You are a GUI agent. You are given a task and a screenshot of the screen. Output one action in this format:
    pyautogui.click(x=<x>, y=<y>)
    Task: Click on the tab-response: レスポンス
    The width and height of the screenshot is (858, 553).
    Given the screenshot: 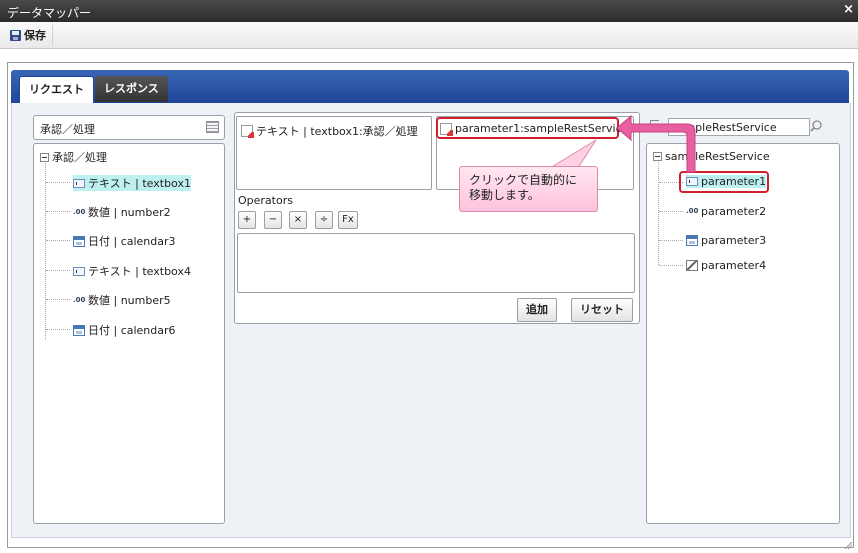 What is the action you would take?
    pyautogui.click(x=131, y=89)
    